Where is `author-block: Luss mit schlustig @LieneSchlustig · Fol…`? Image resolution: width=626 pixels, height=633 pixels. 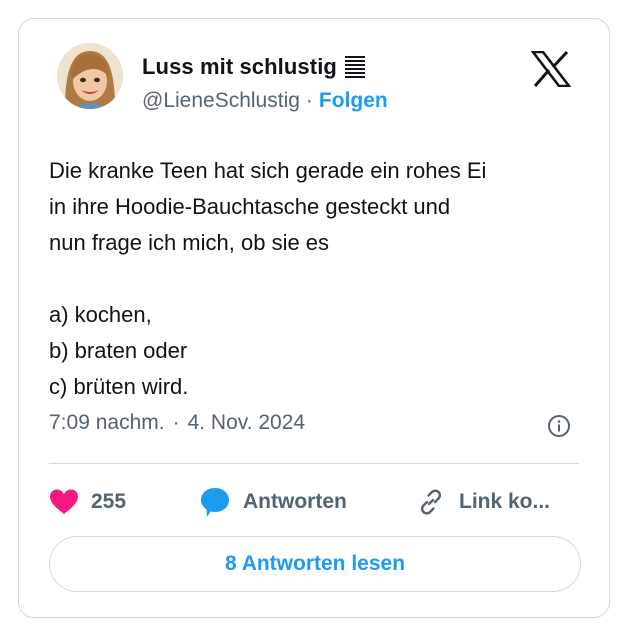
author-block: Luss mit schlustig @LieneSchlustig · Fol… is located at coordinates (265, 83).